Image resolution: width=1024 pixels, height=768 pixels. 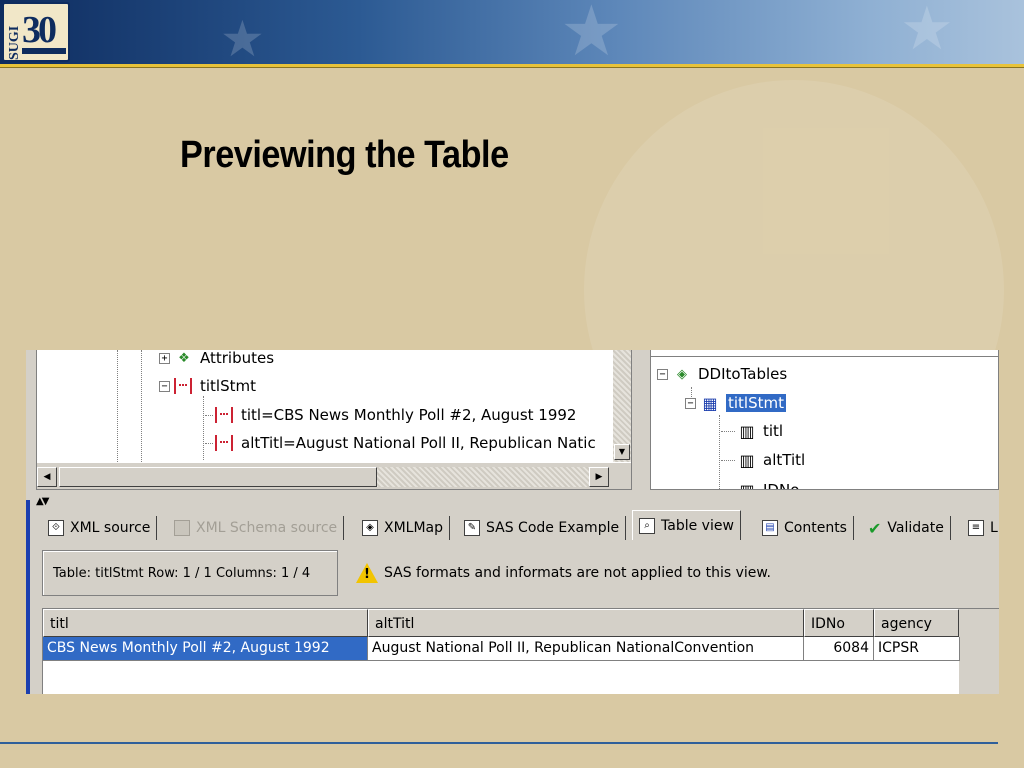 I want to click on table-icon: ▦, so click(x=710, y=403).